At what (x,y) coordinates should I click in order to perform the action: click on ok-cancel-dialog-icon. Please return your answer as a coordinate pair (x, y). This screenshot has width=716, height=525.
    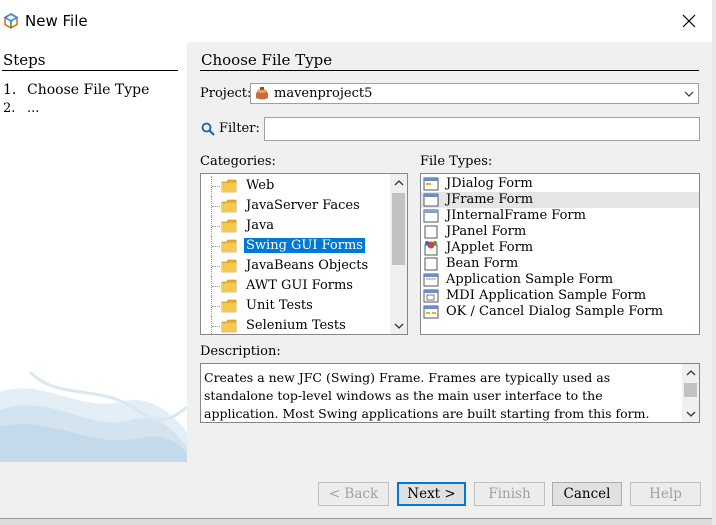
    Looking at the image, I should click on (431, 312).